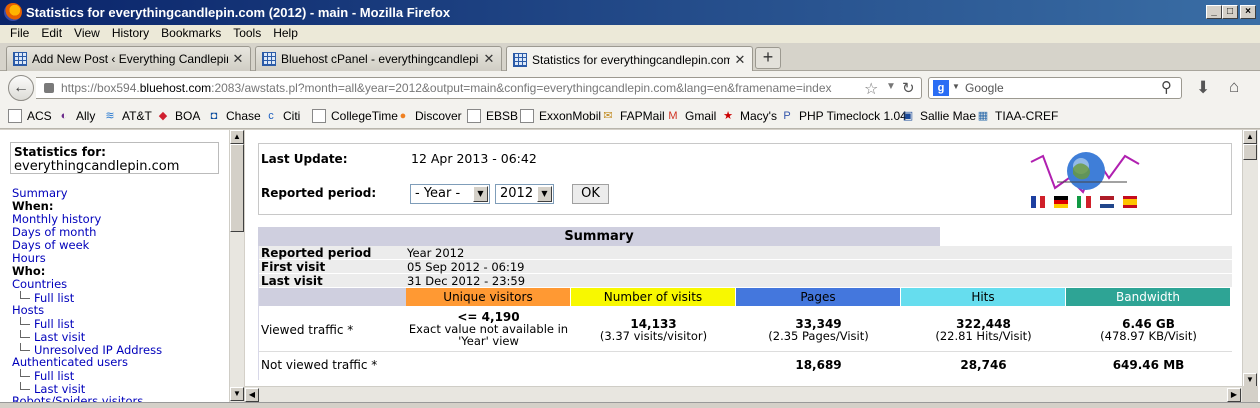  What do you see at coordinates (438, 193) in the screenshot?
I see `month-select-value: - Year -` at bounding box center [438, 193].